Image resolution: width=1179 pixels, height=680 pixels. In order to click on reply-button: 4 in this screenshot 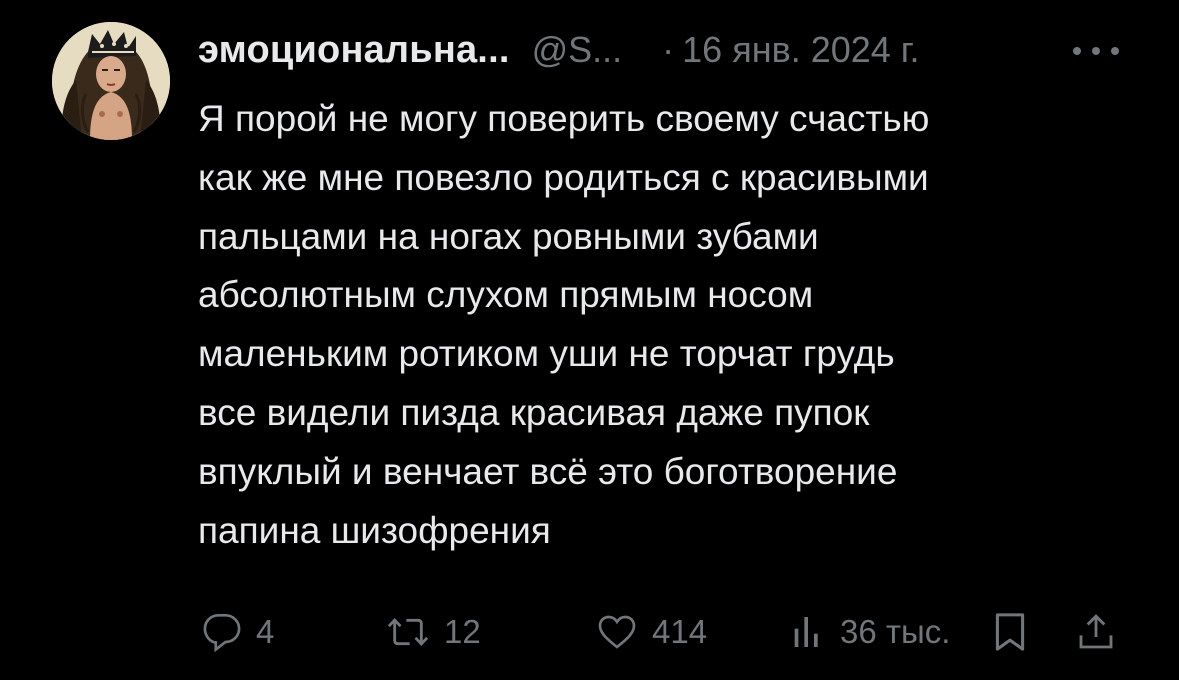, I will do `click(238, 632)`.